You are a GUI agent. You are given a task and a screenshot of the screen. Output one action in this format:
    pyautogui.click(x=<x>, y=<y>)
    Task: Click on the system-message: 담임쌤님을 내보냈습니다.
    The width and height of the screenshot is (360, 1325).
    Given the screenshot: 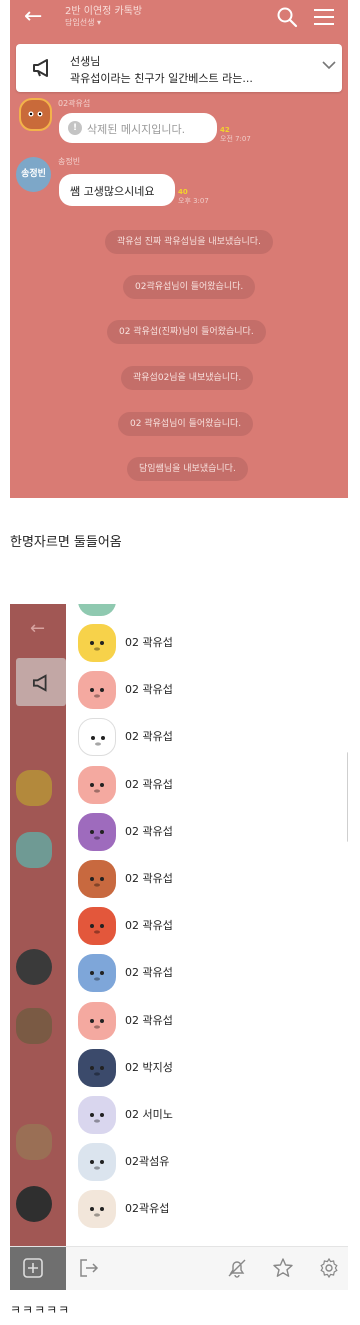 What is the action you would take?
    pyautogui.click(x=187, y=469)
    